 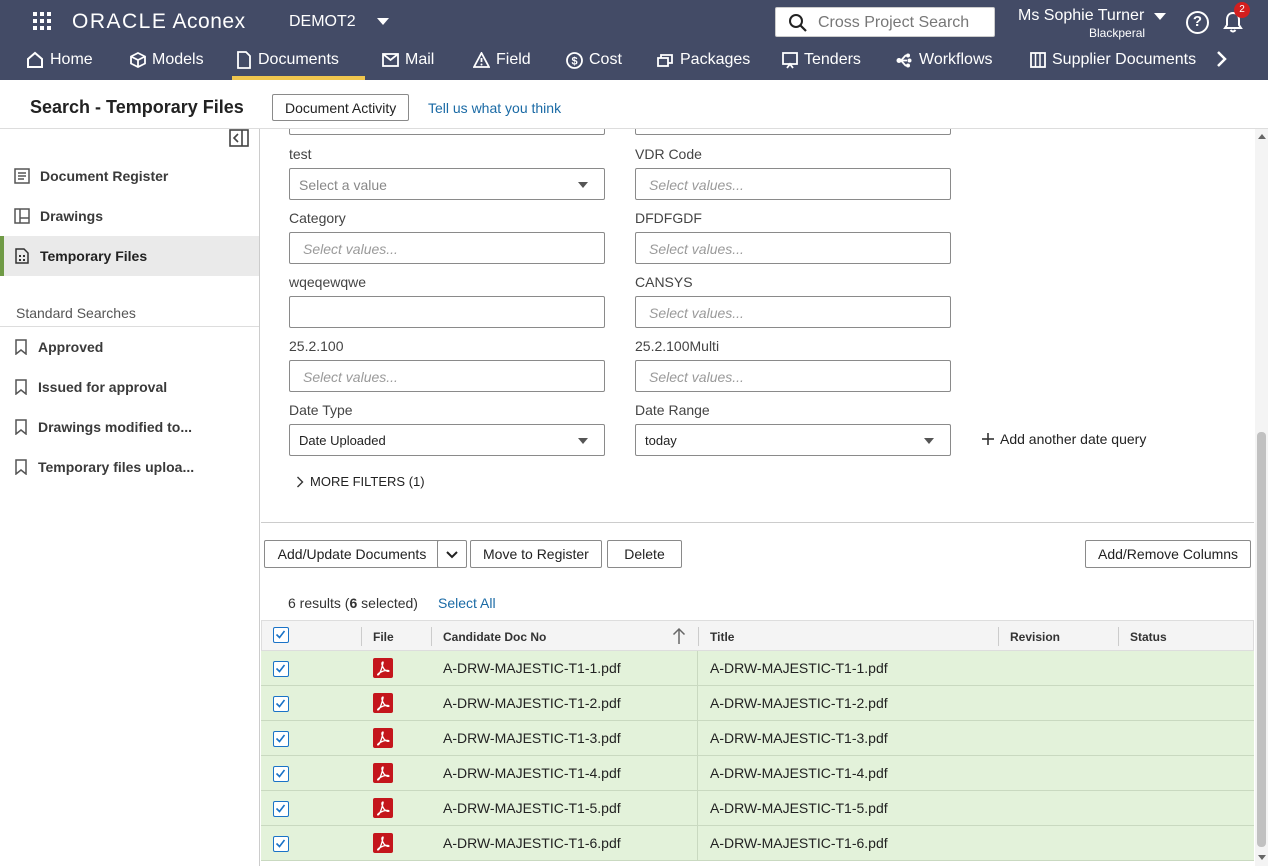 What do you see at coordinates (1197, 22) in the screenshot?
I see `help-icon: ?` at bounding box center [1197, 22].